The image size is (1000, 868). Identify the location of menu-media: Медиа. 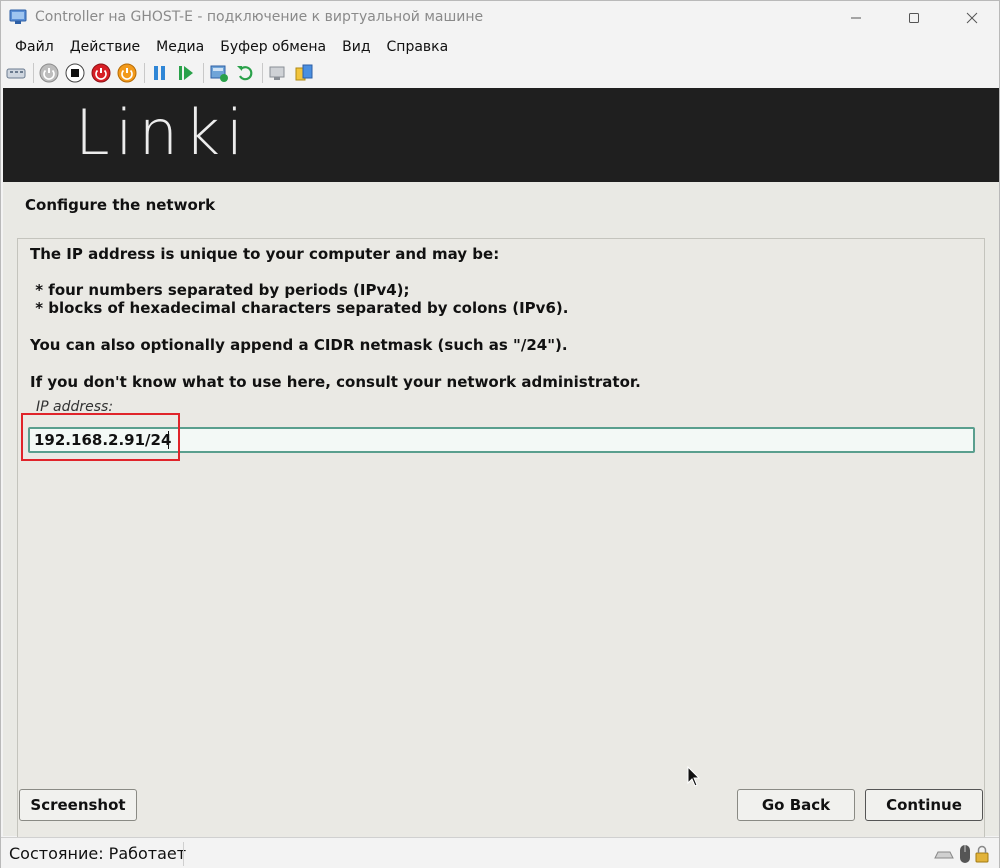
(180, 47).